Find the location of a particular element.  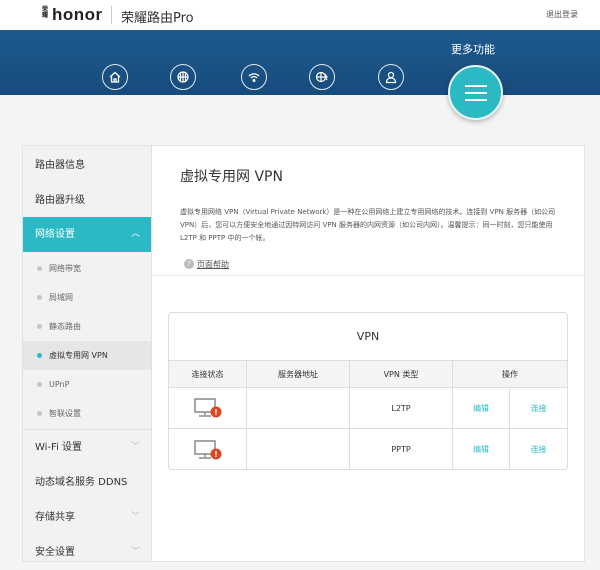

sidebar-sub-upnp: UPnP is located at coordinates (87, 384).